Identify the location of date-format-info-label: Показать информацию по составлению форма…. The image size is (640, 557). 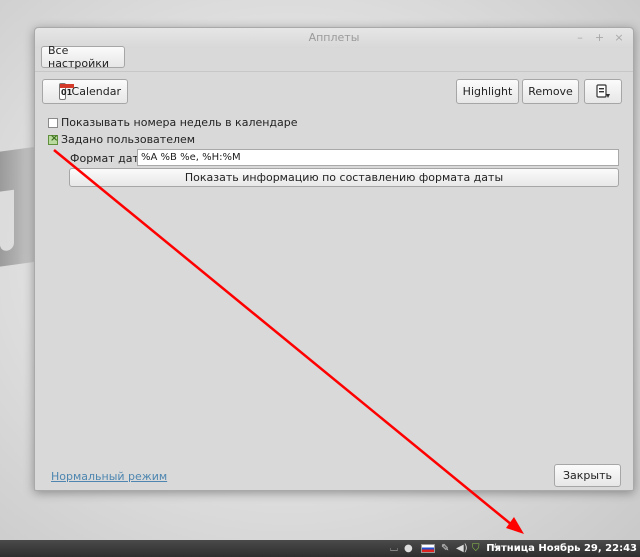
(344, 177).